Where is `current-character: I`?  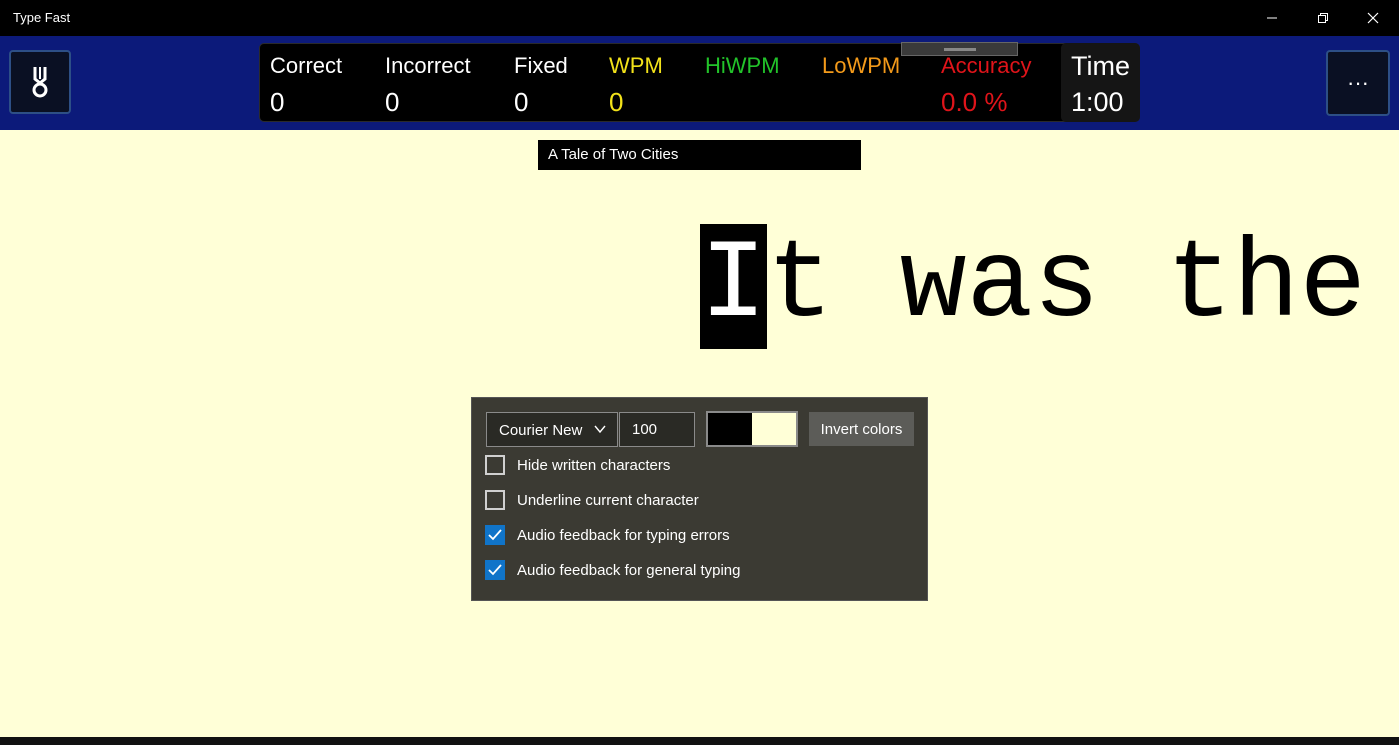 current-character: I is located at coordinates (733, 286).